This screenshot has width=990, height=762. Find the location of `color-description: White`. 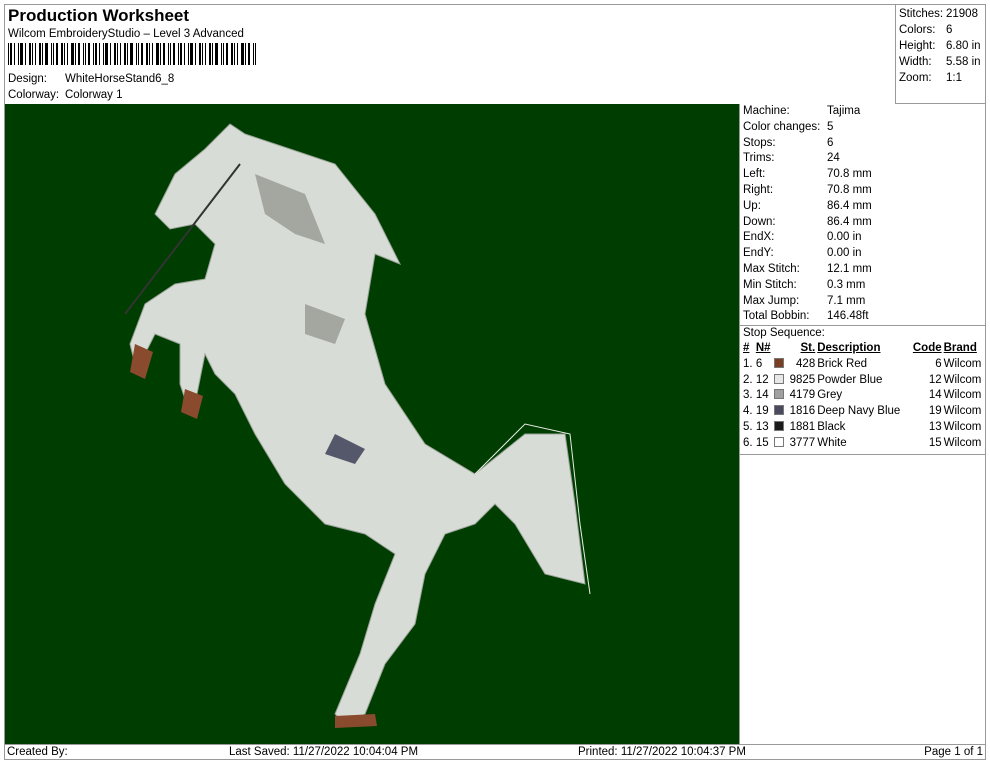

color-description: White is located at coordinates (832, 442).